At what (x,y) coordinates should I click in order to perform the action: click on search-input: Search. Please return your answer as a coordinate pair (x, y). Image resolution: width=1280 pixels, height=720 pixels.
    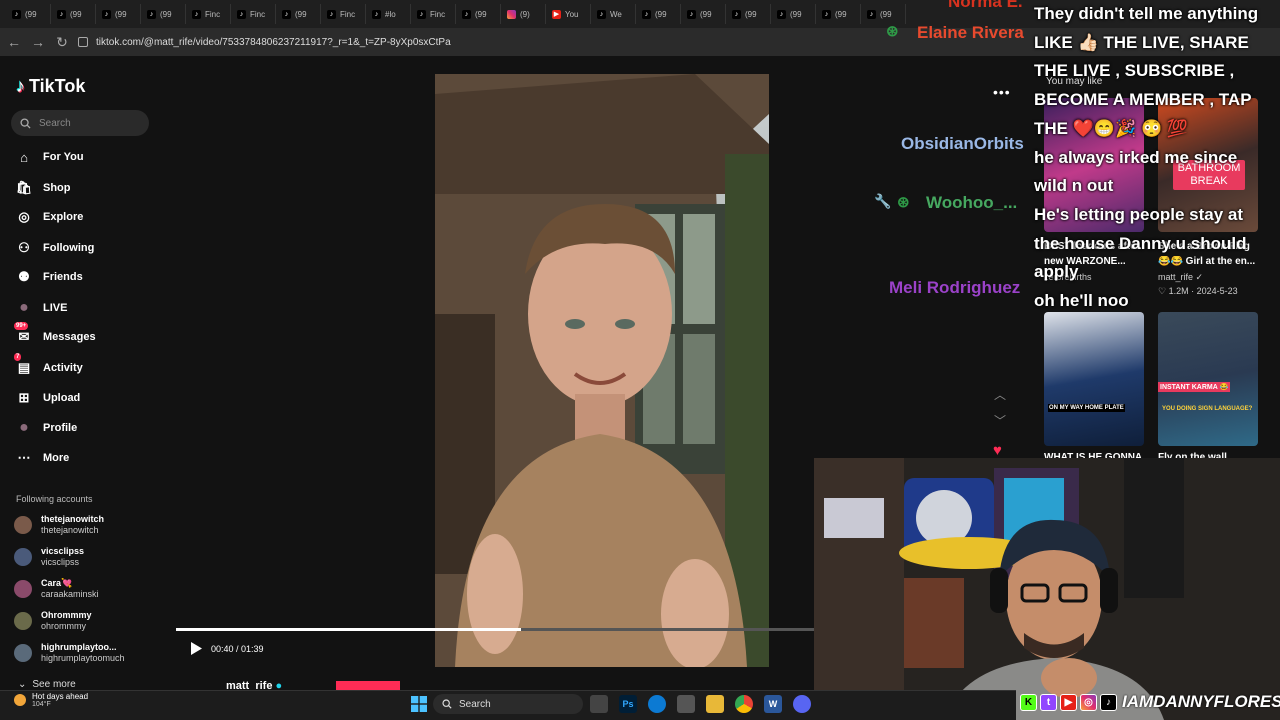
    Looking at the image, I should click on (80, 123).